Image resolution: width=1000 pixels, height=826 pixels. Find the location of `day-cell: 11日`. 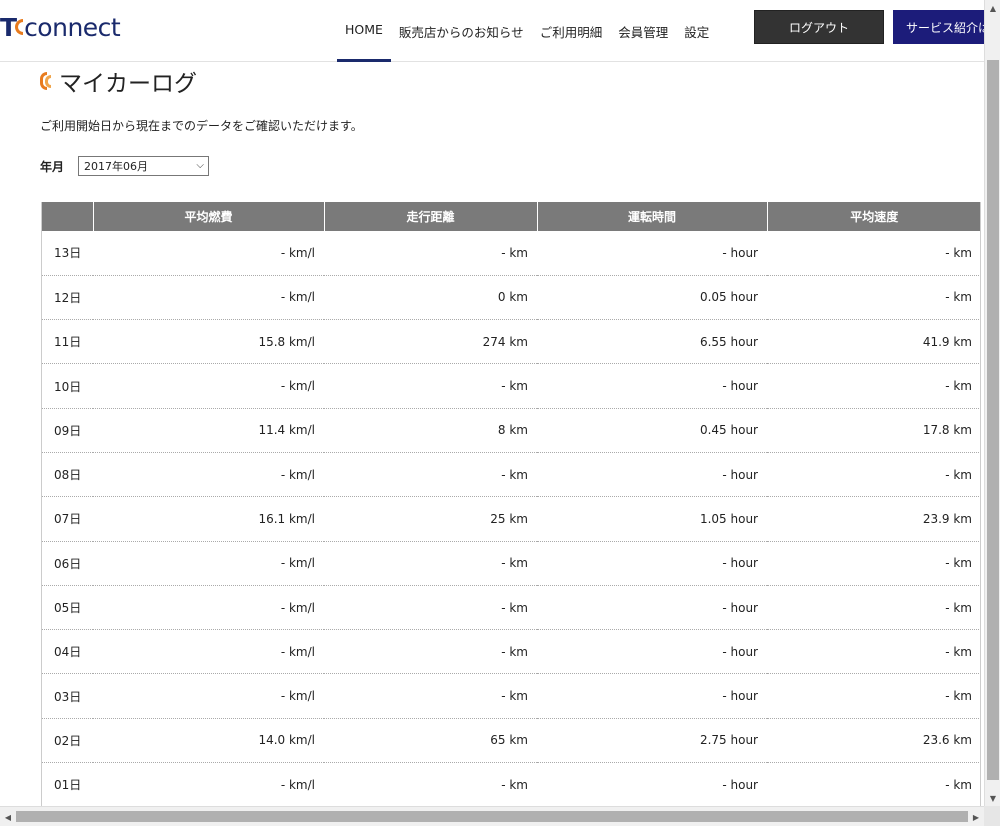

day-cell: 11日 is located at coordinates (67, 342).